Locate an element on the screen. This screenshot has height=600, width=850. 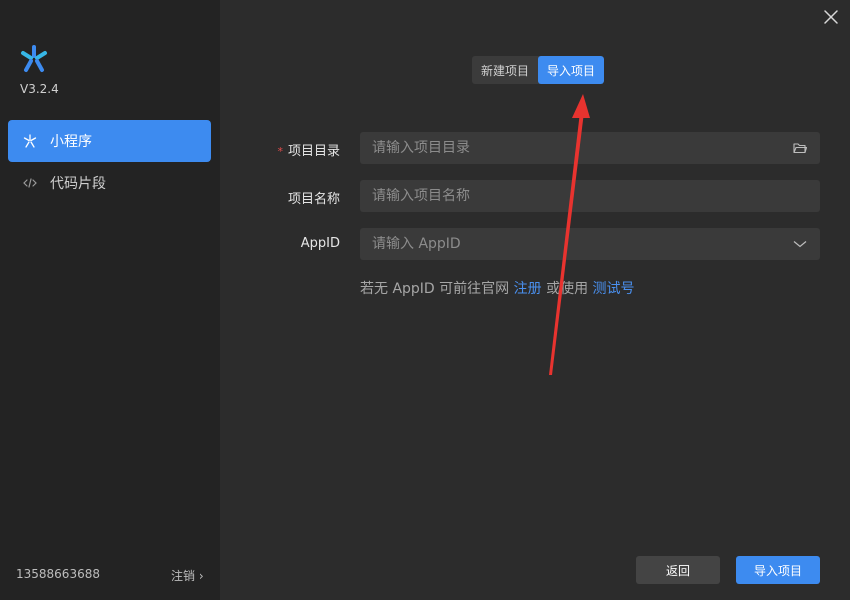
project-name-label: 项目名称 is located at coordinates (313, 199).